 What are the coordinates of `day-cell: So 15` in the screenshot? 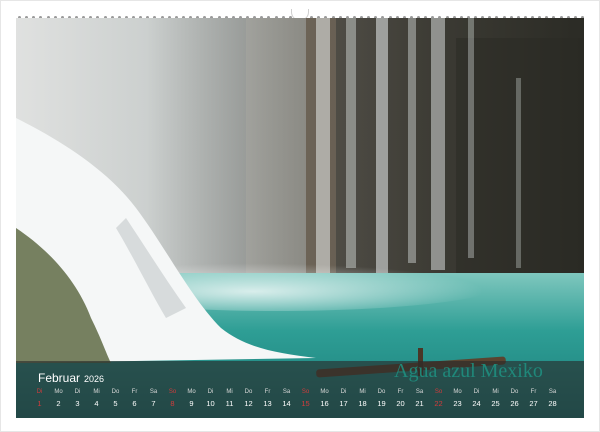 It's located at (305, 399).